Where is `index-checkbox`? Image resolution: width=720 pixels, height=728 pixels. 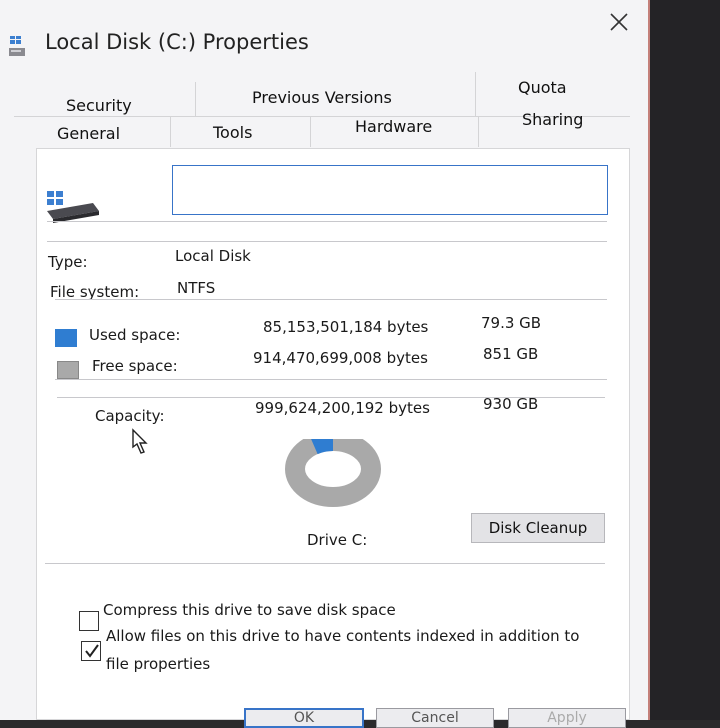
index-checkbox is located at coordinates (91, 651).